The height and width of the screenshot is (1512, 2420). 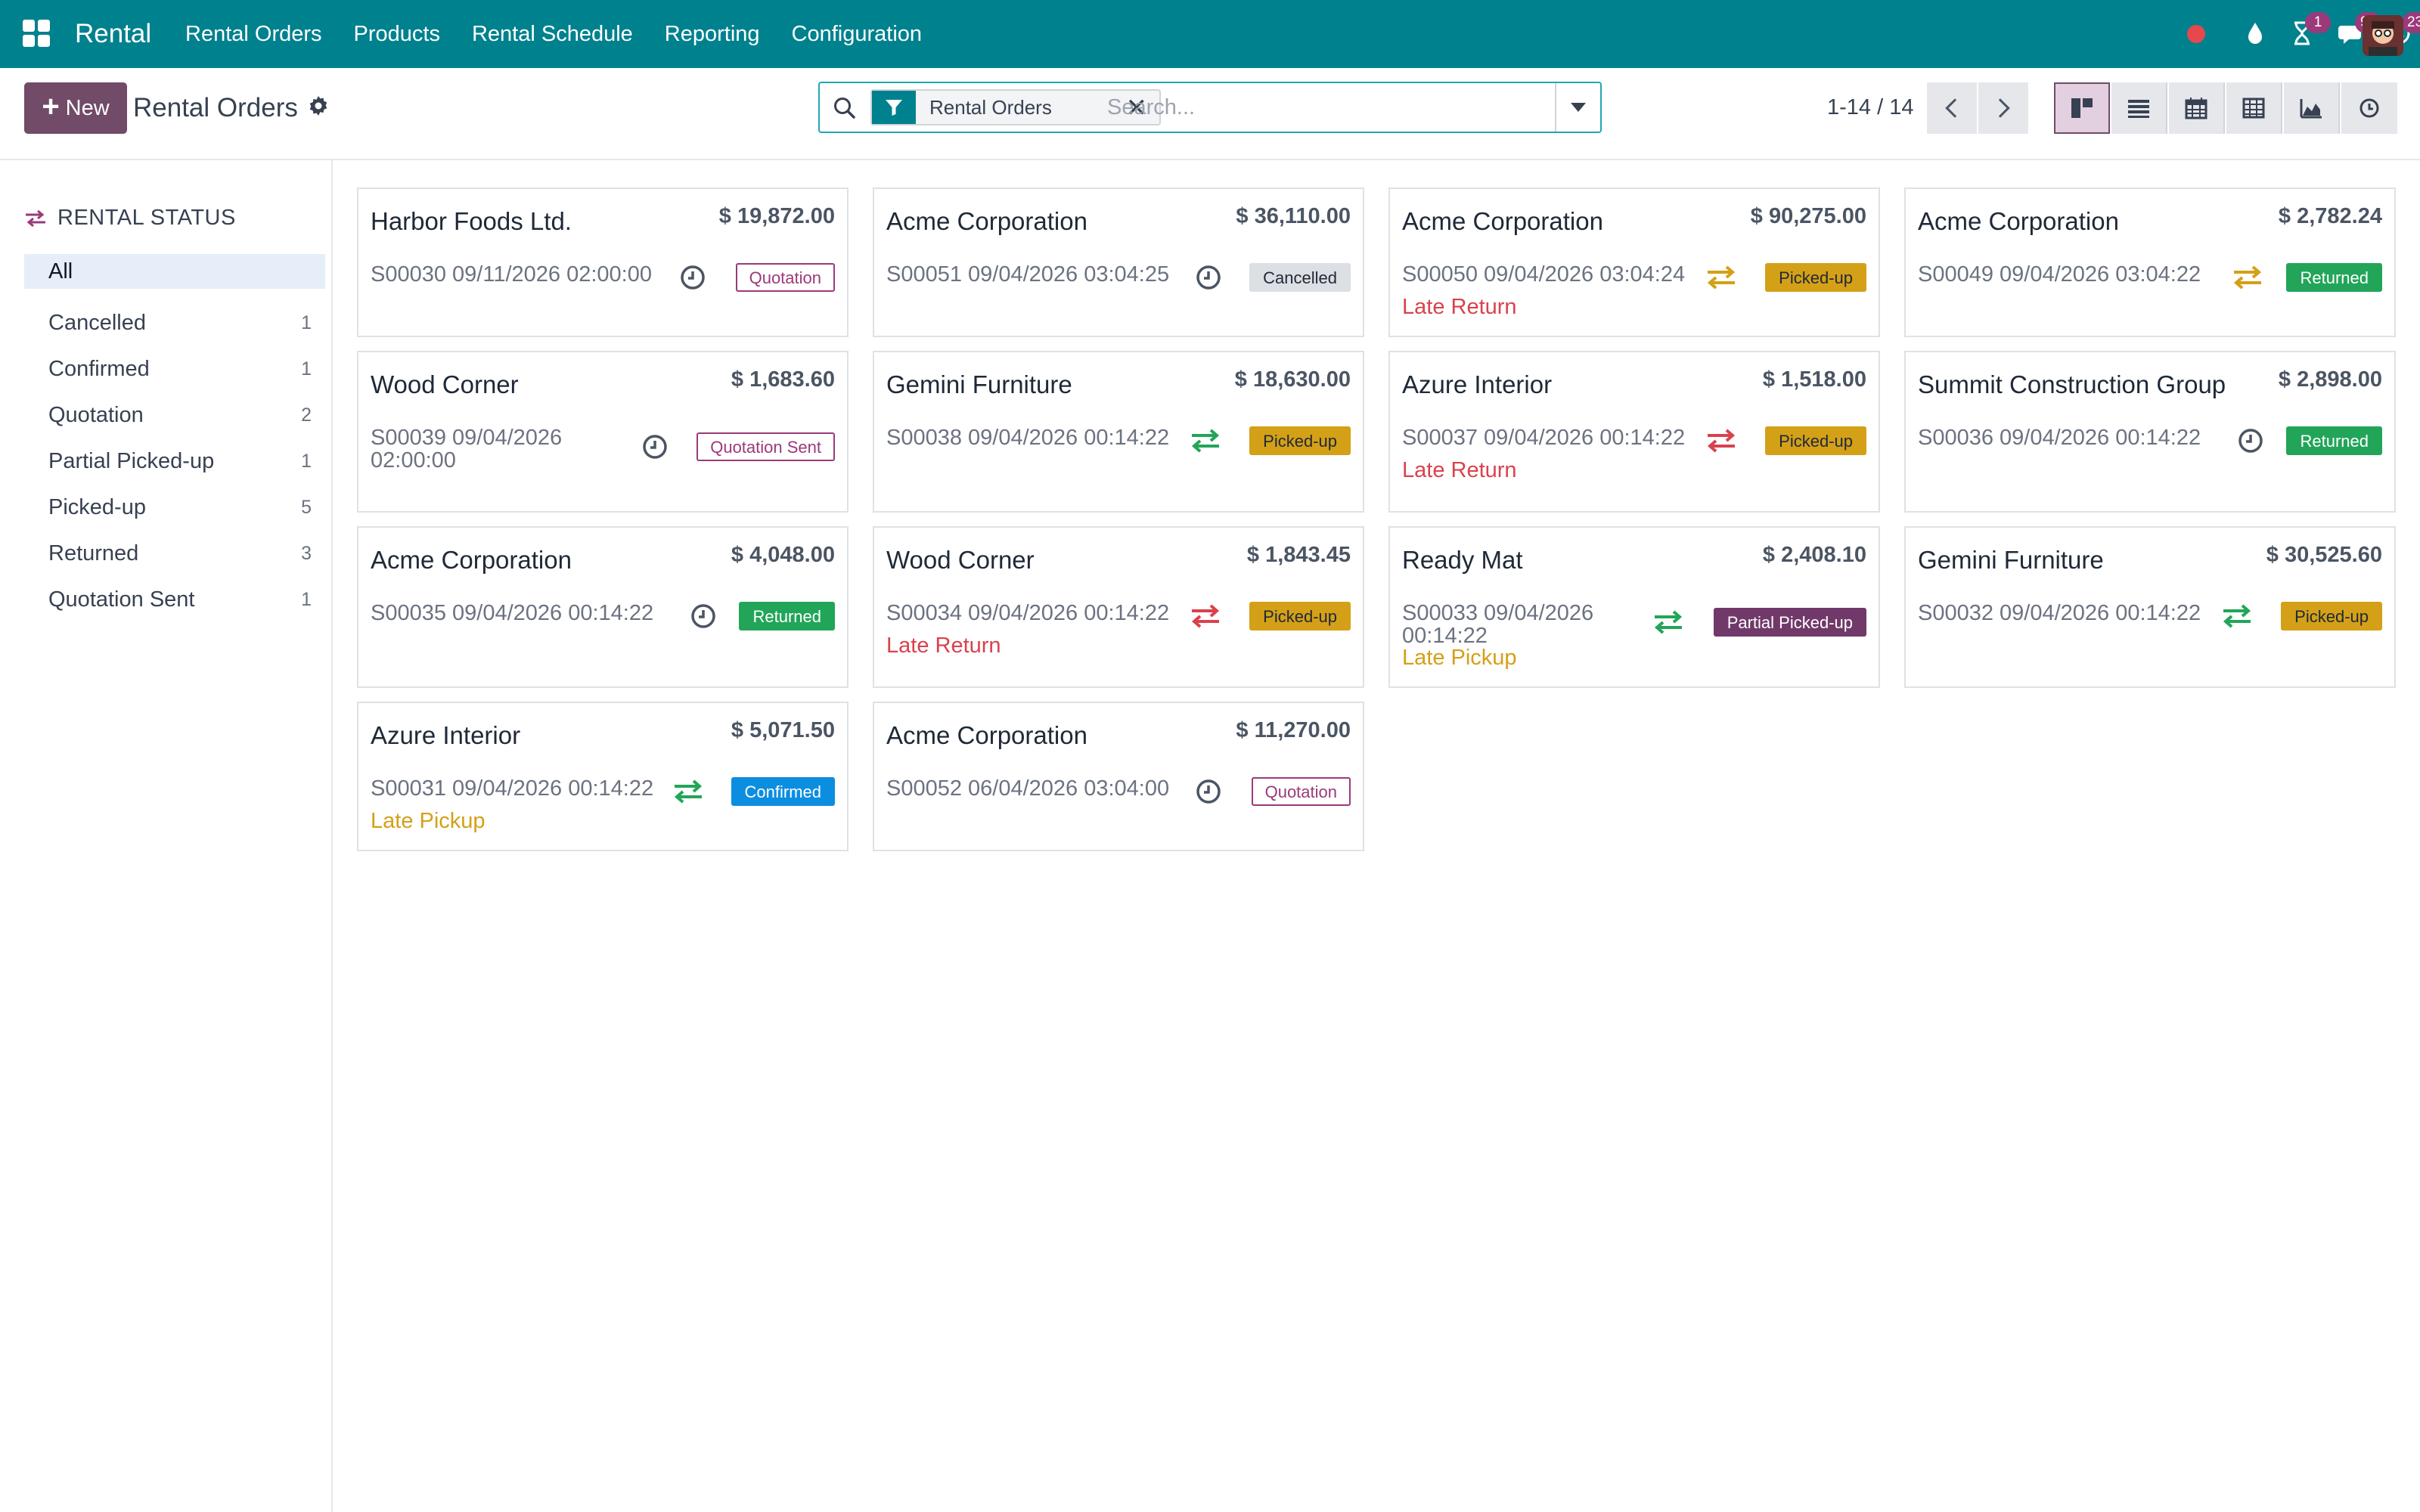 I want to click on droplet-icon, so click(x=2255, y=34).